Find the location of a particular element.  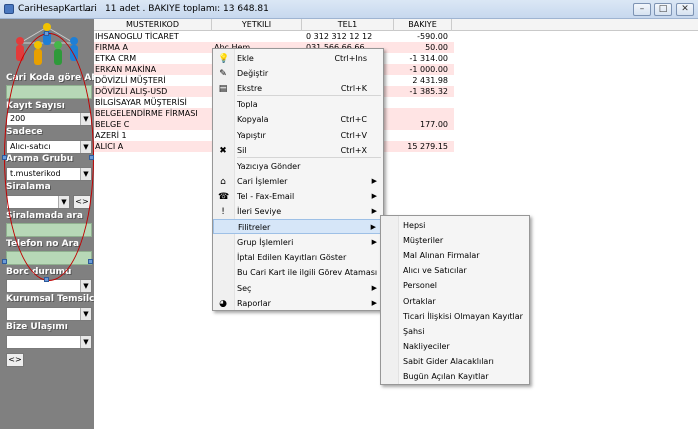

bulb-icon: 💡 is located at coordinates (224, 59).